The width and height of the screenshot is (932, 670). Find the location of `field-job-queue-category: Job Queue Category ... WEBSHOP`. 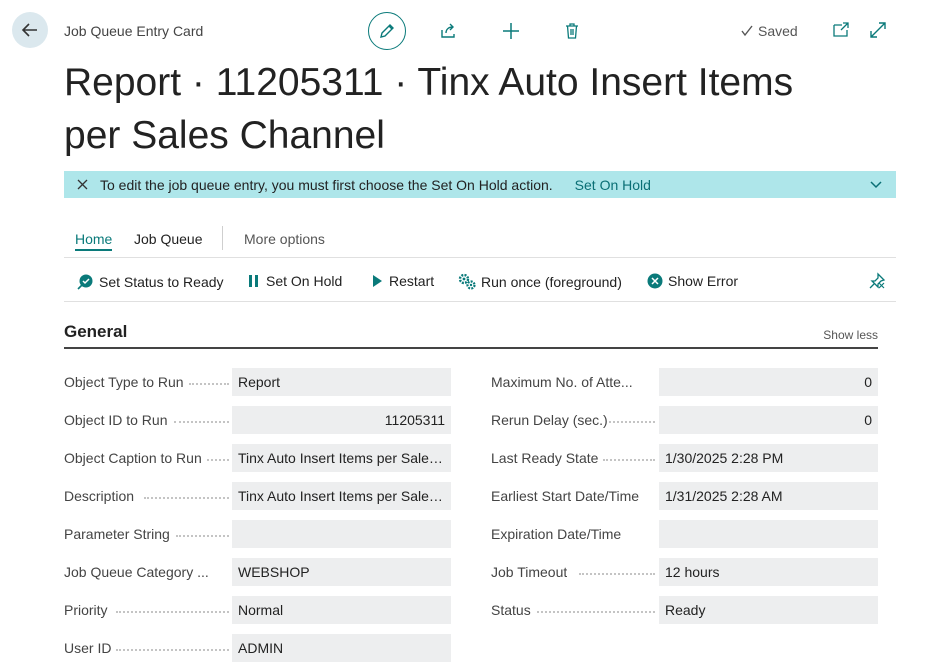

field-job-queue-category: Job Queue Category ... WEBSHOP is located at coordinates (257, 572).